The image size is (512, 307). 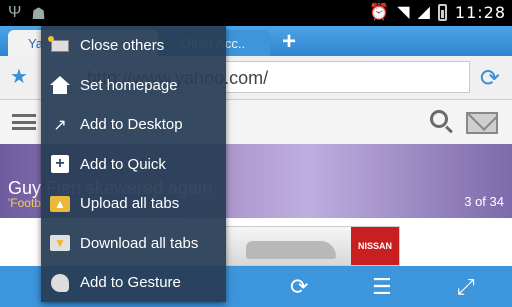 I want to click on menu-item-label: Add to Desktop, so click(x=131, y=125).